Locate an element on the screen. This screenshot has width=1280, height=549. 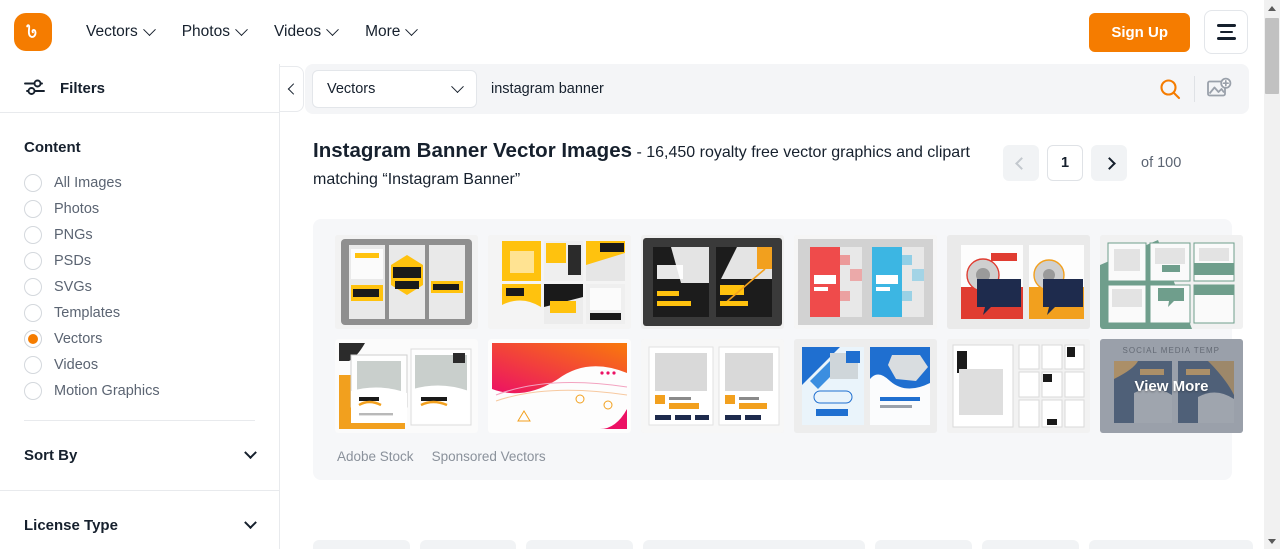
filter-option-psds: PSDs is located at coordinates (139, 261).